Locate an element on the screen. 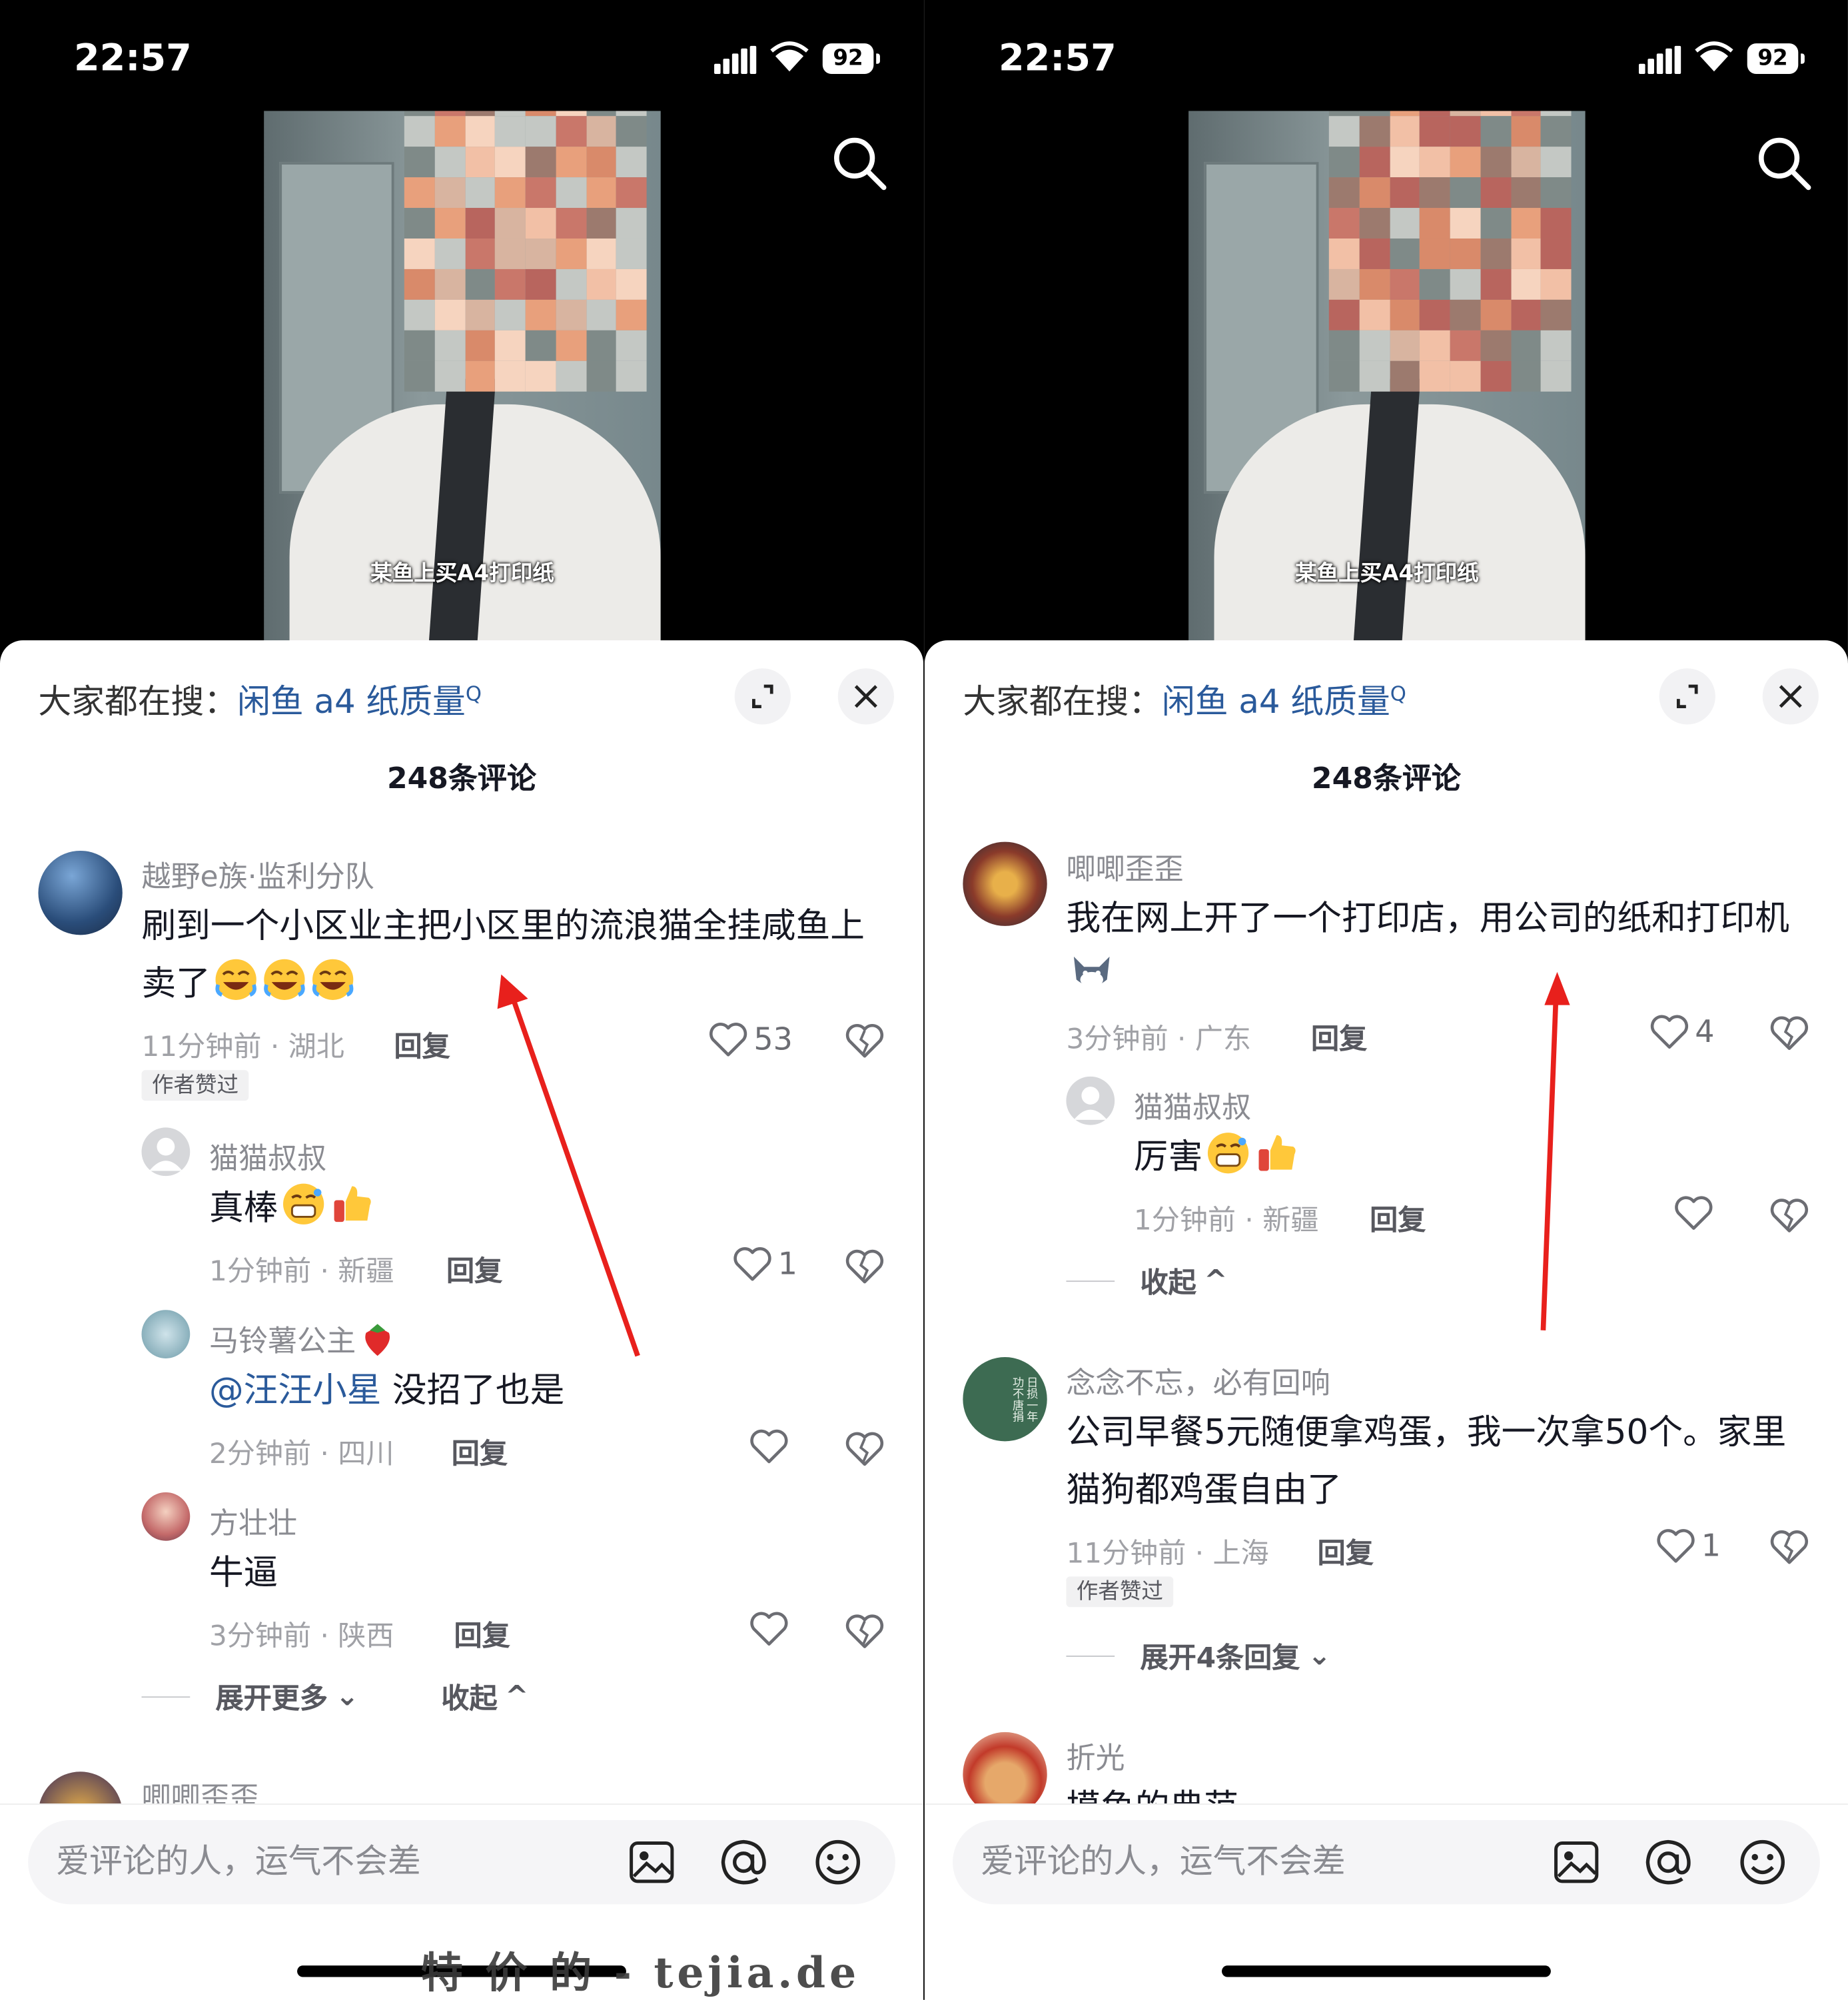 The width and height of the screenshot is (1848, 2000). mention-link: @汪汪小星 is located at coordinates (295, 1390).